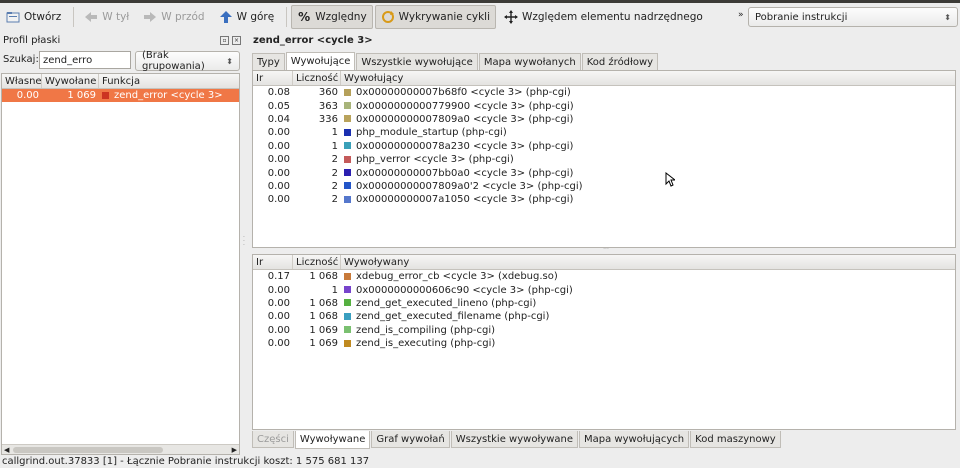 The image size is (960, 468). I want to click on tab-callee-map: Mapa wywołanych, so click(529, 61).